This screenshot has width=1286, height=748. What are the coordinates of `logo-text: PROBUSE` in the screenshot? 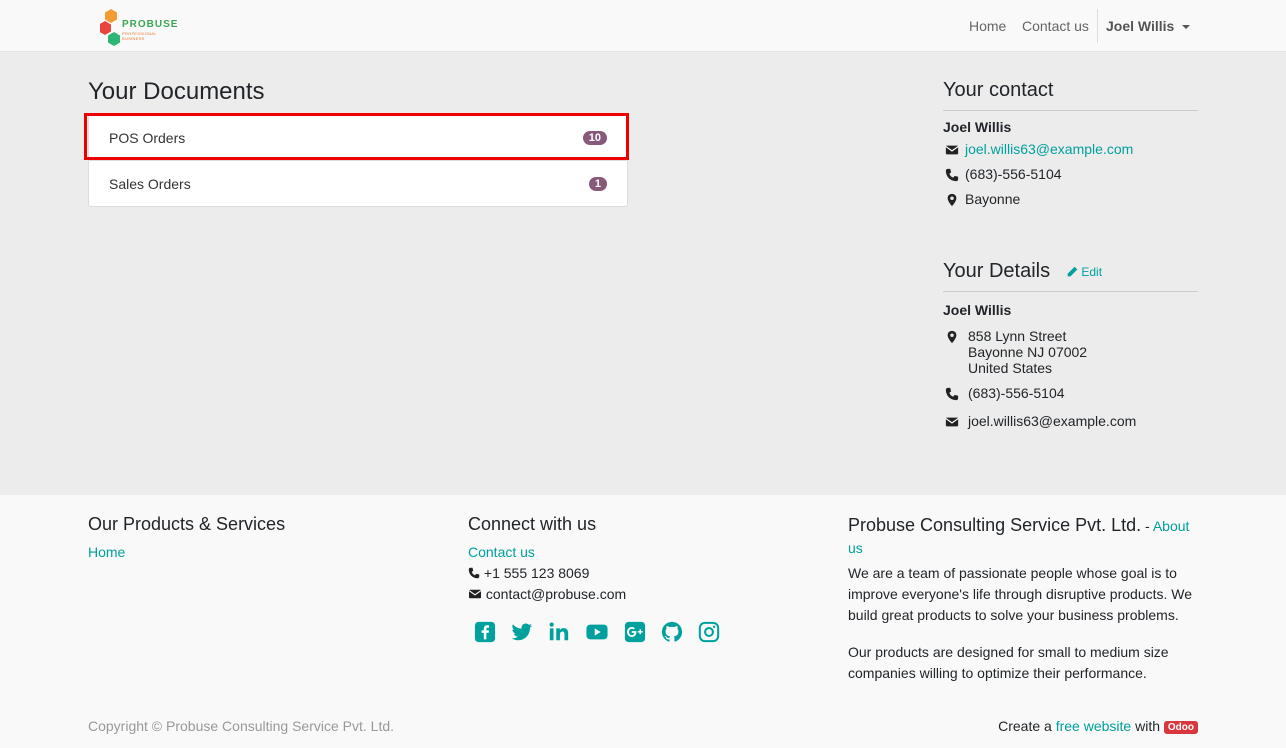 It's located at (150, 24).